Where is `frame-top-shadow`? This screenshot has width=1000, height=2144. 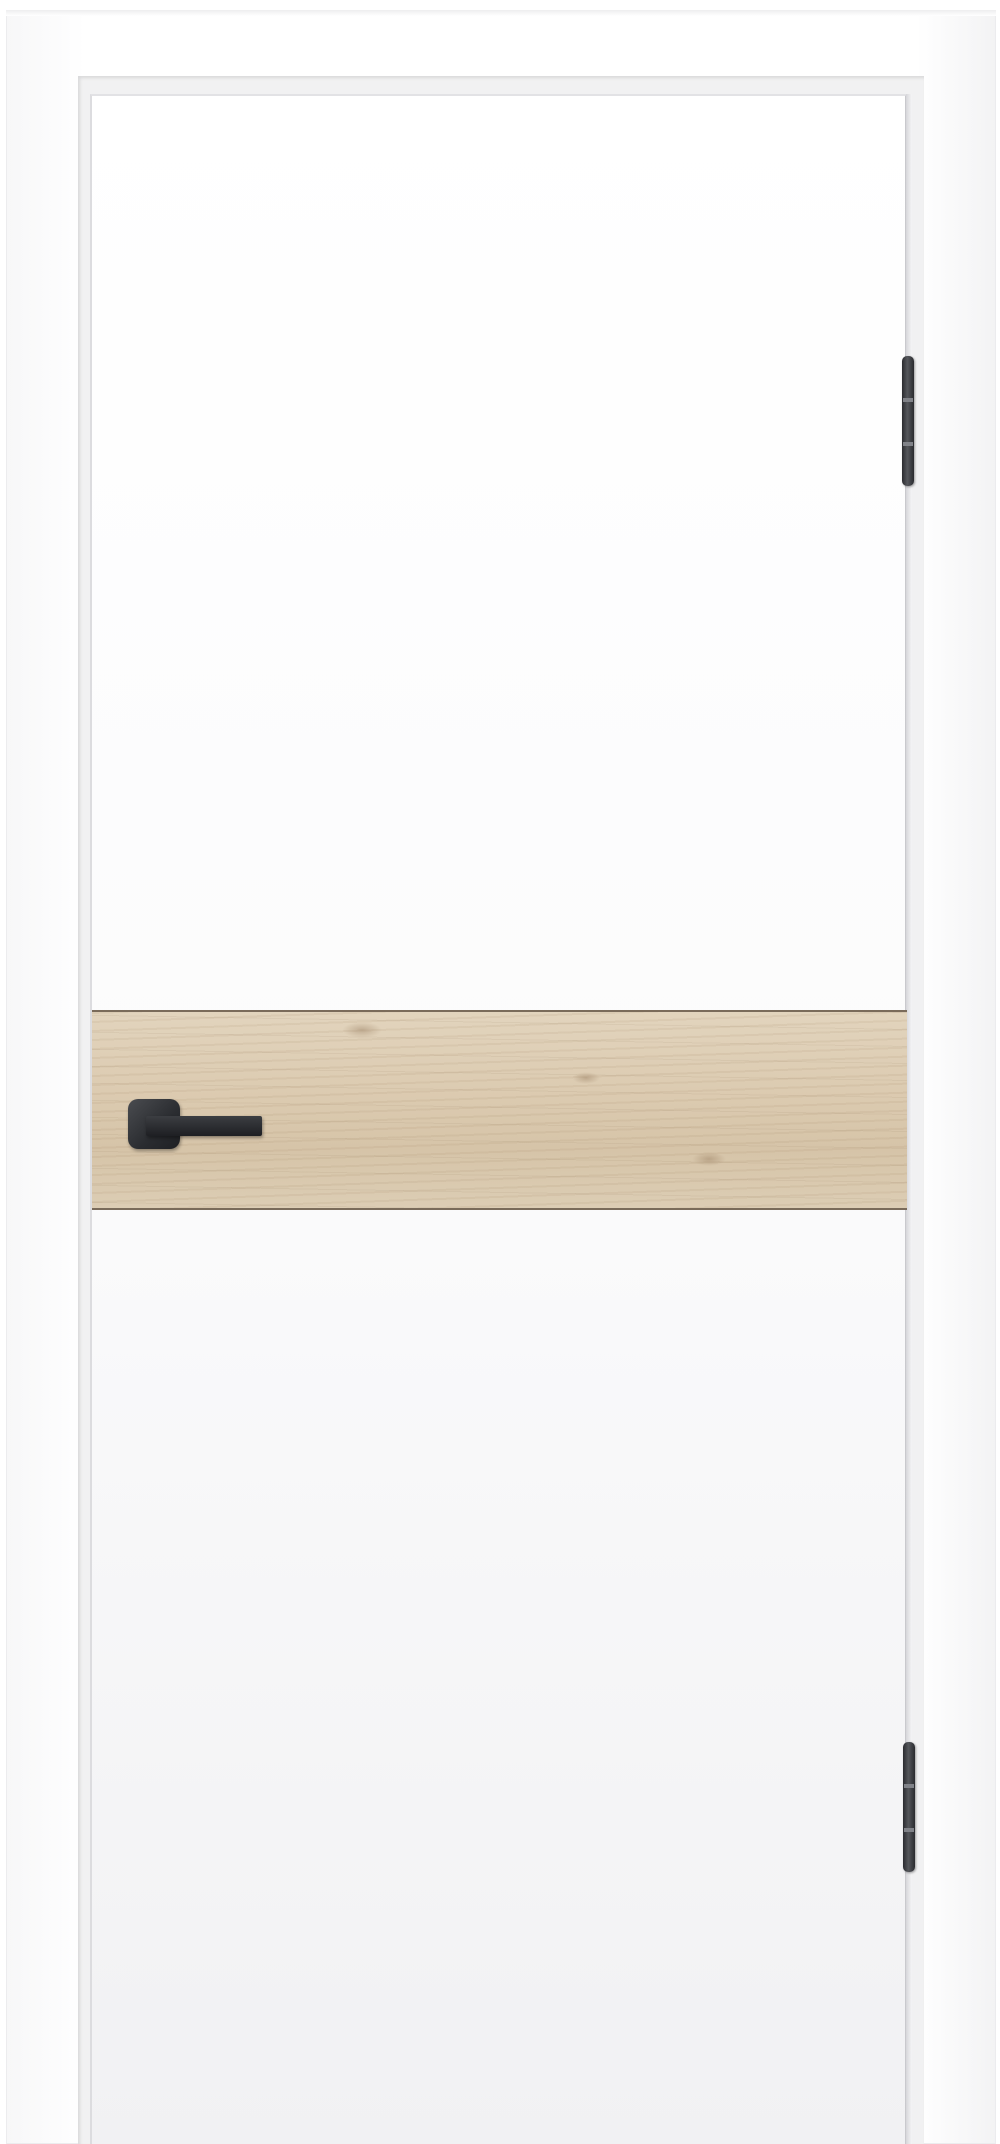 frame-top-shadow is located at coordinates (501, 13).